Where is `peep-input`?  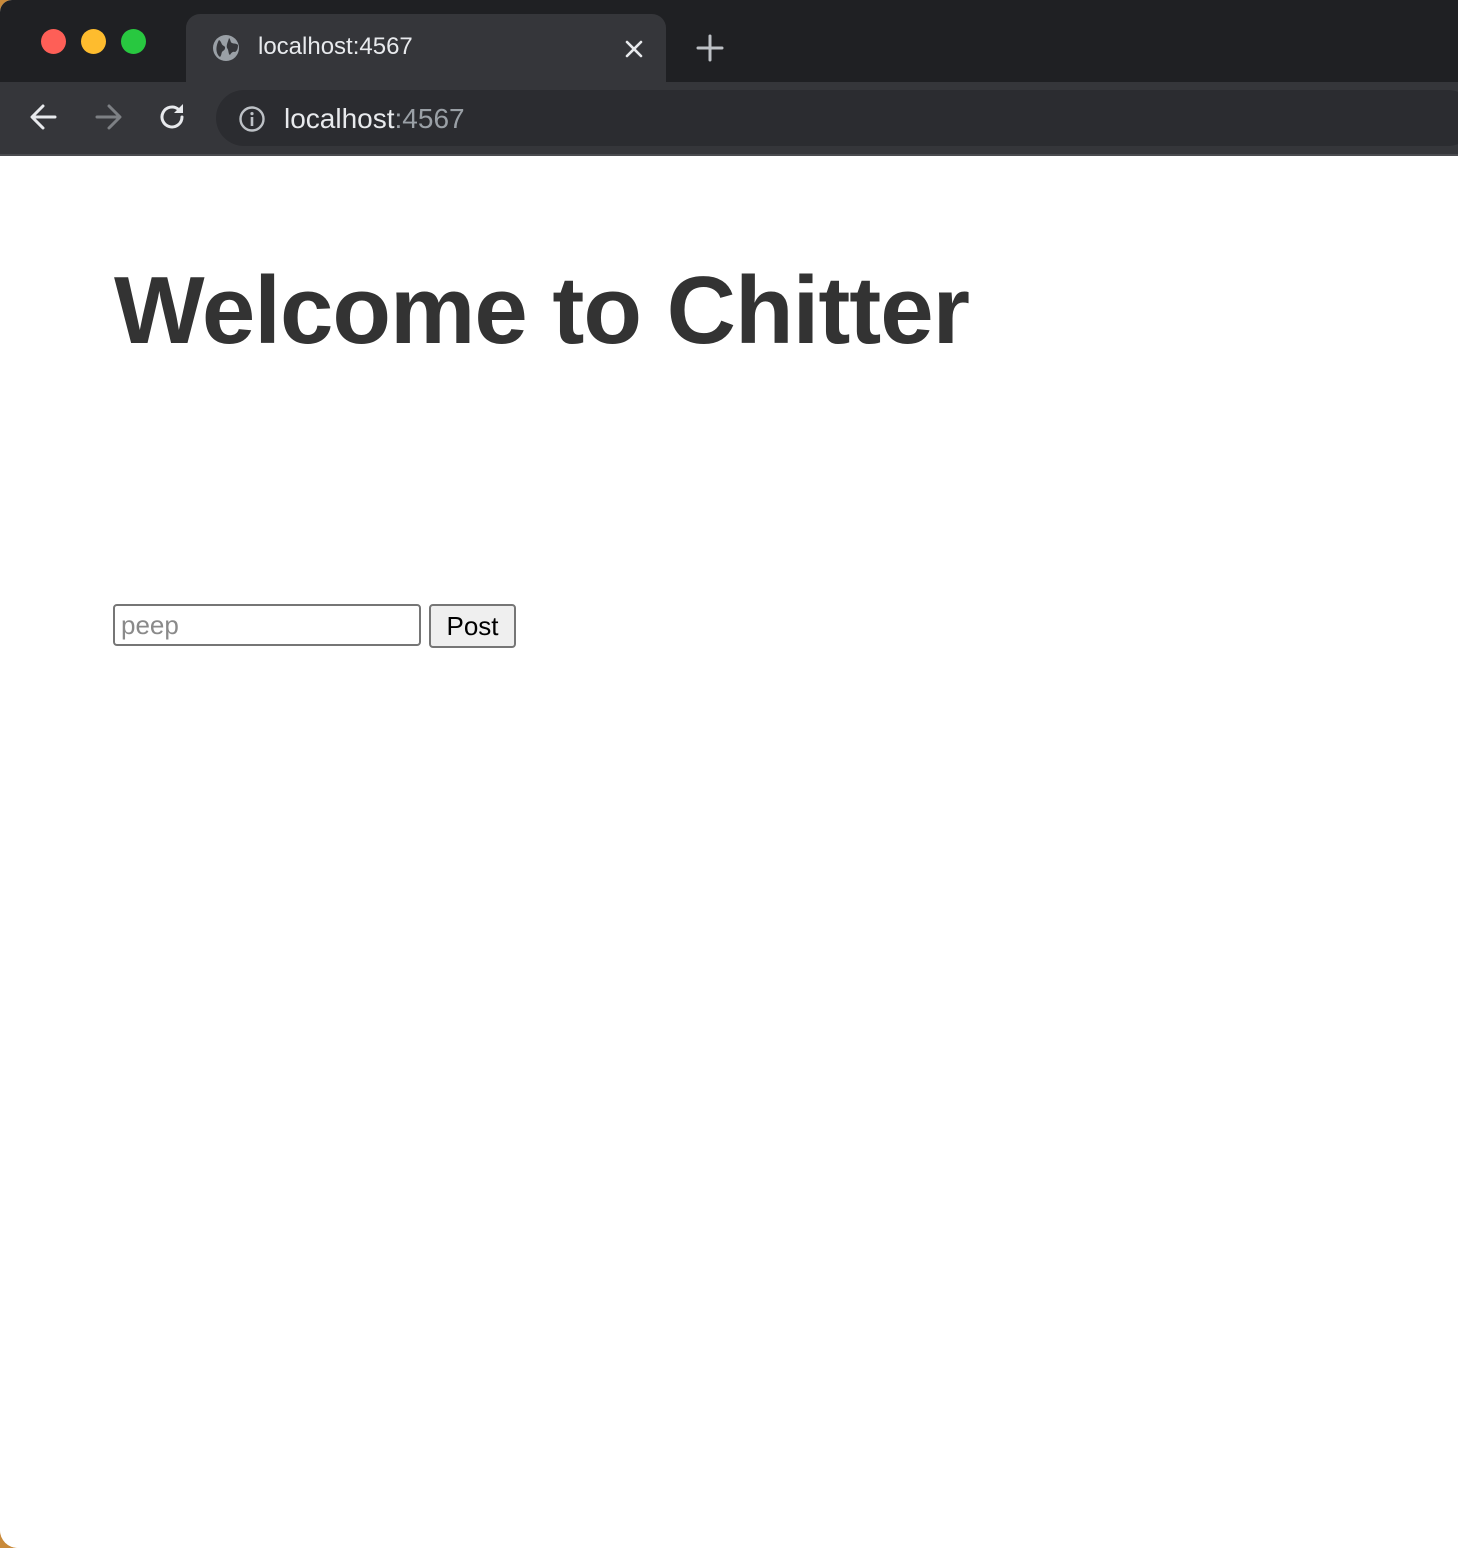
peep-input is located at coordinates (267, 625).